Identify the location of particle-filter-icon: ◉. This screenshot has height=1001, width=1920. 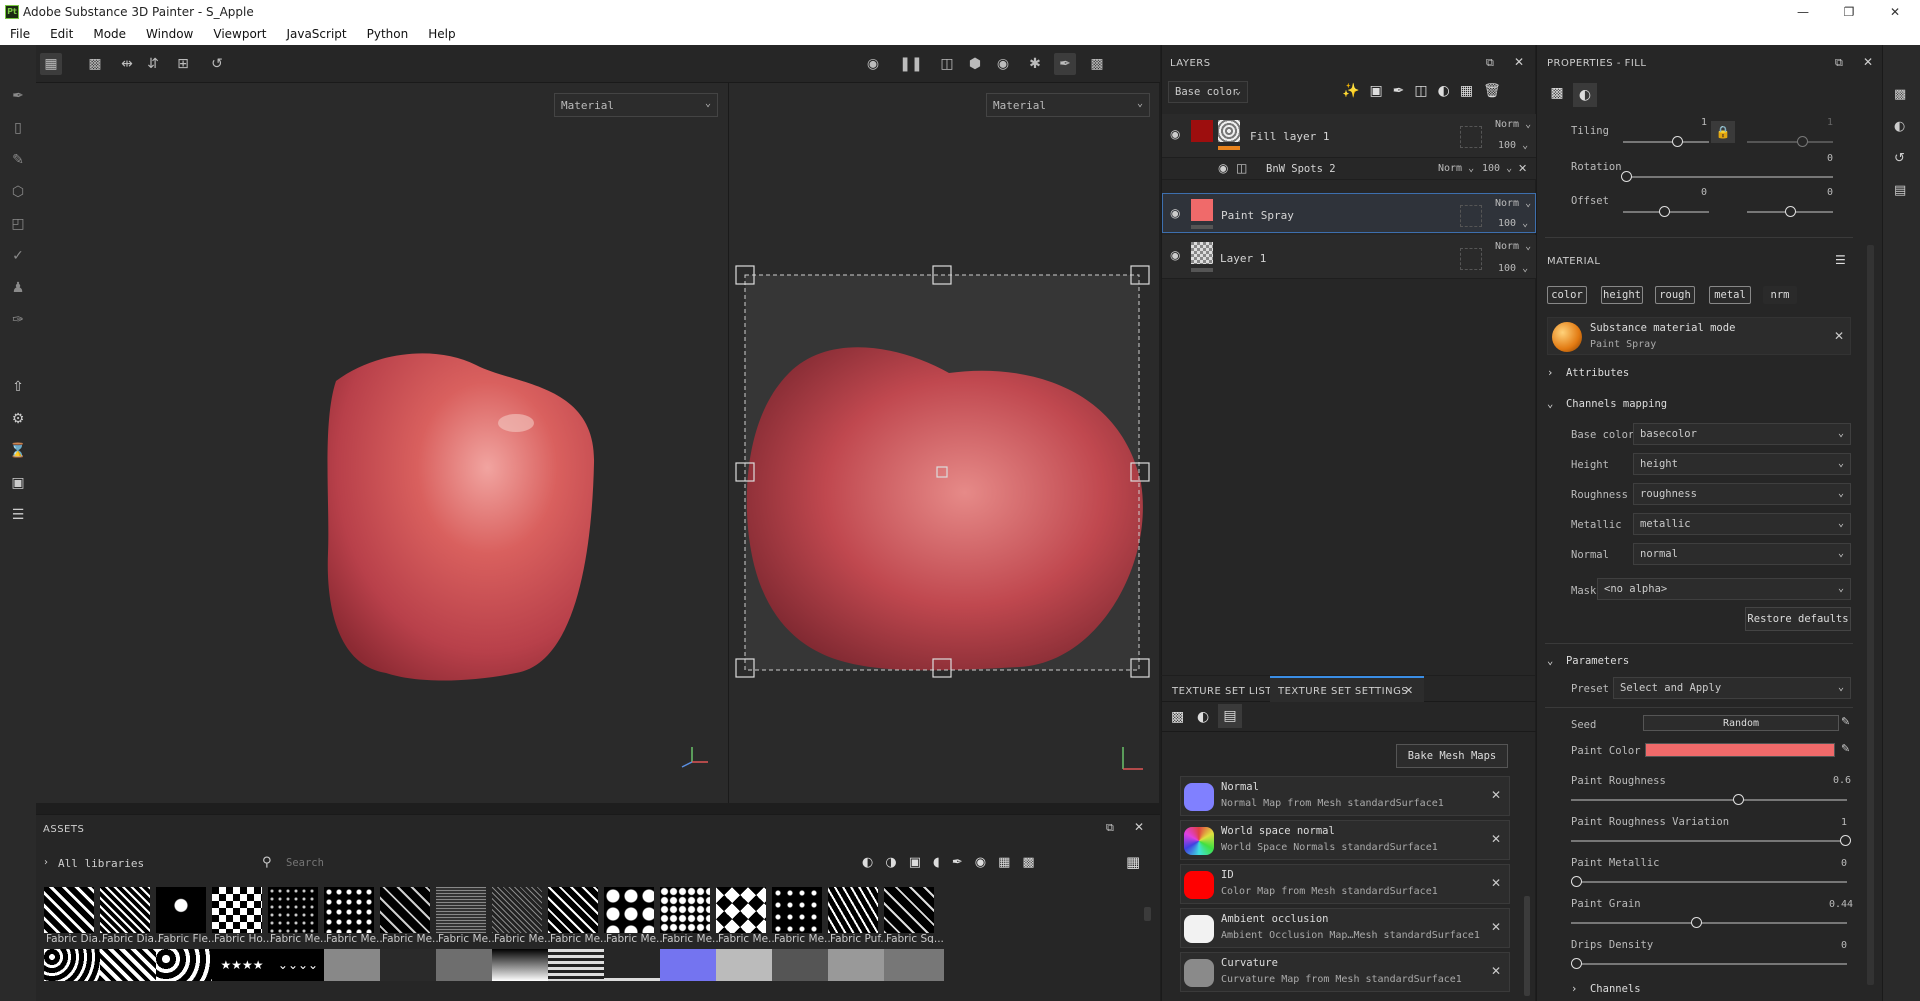
(986, 862).